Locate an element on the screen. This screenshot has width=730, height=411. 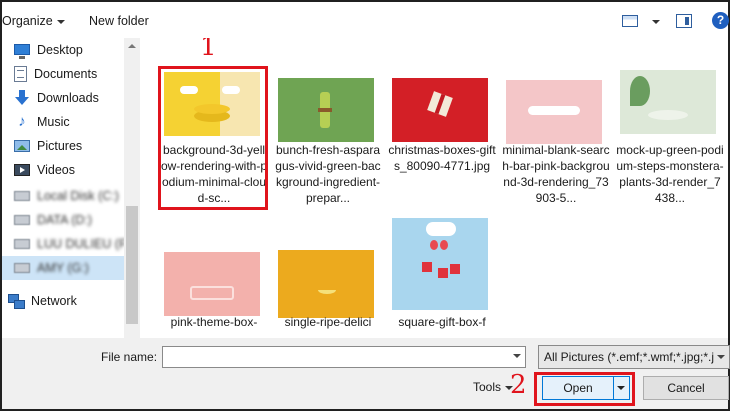
sidebar-item-documents: Documents is located at coordinates (63, 74).